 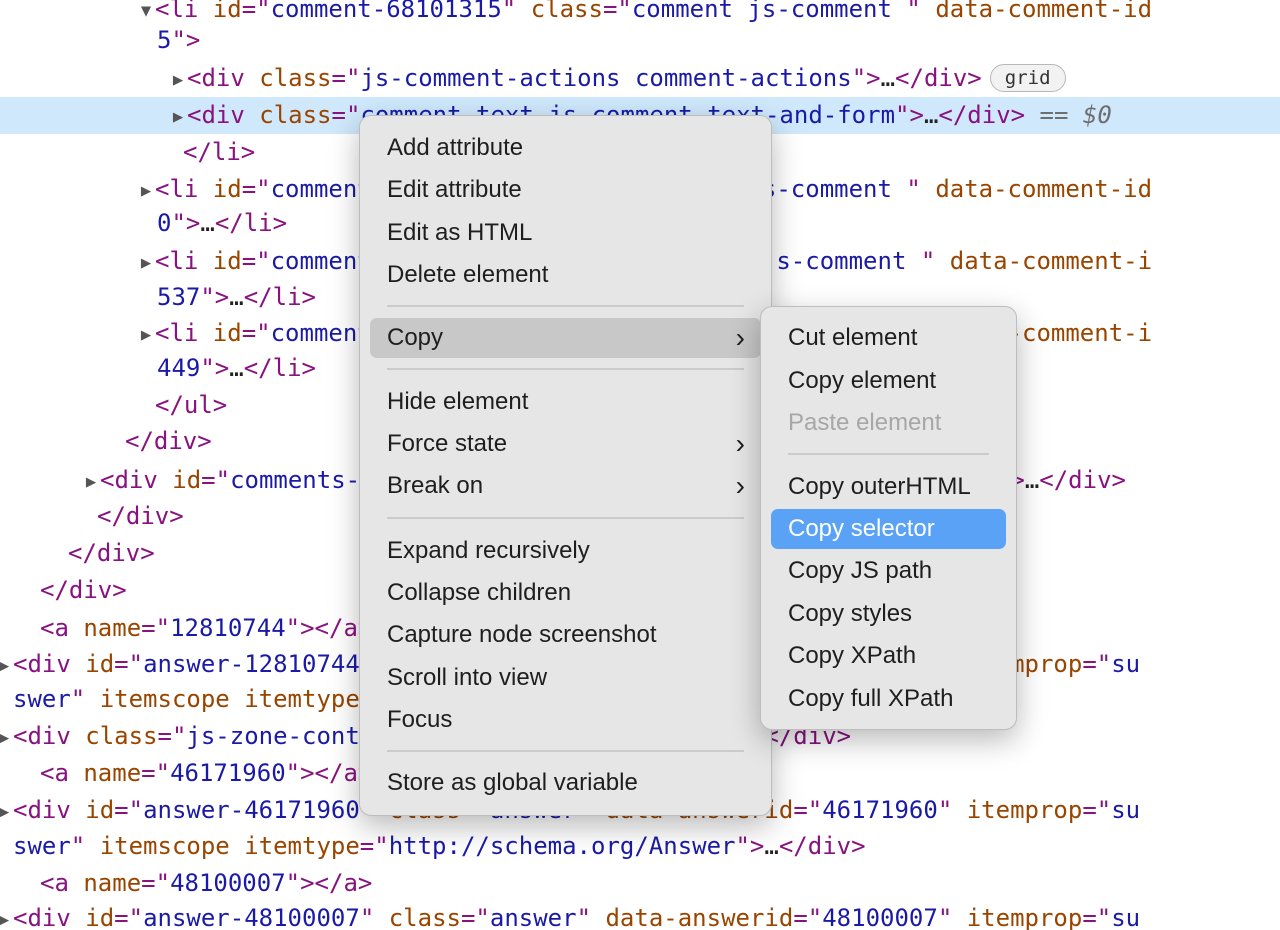 What do you see at coordinates (888, 529) in the screenshot?
I see `submenu-item-copy-selector: Copy selector` at bounding box center [888, 529].